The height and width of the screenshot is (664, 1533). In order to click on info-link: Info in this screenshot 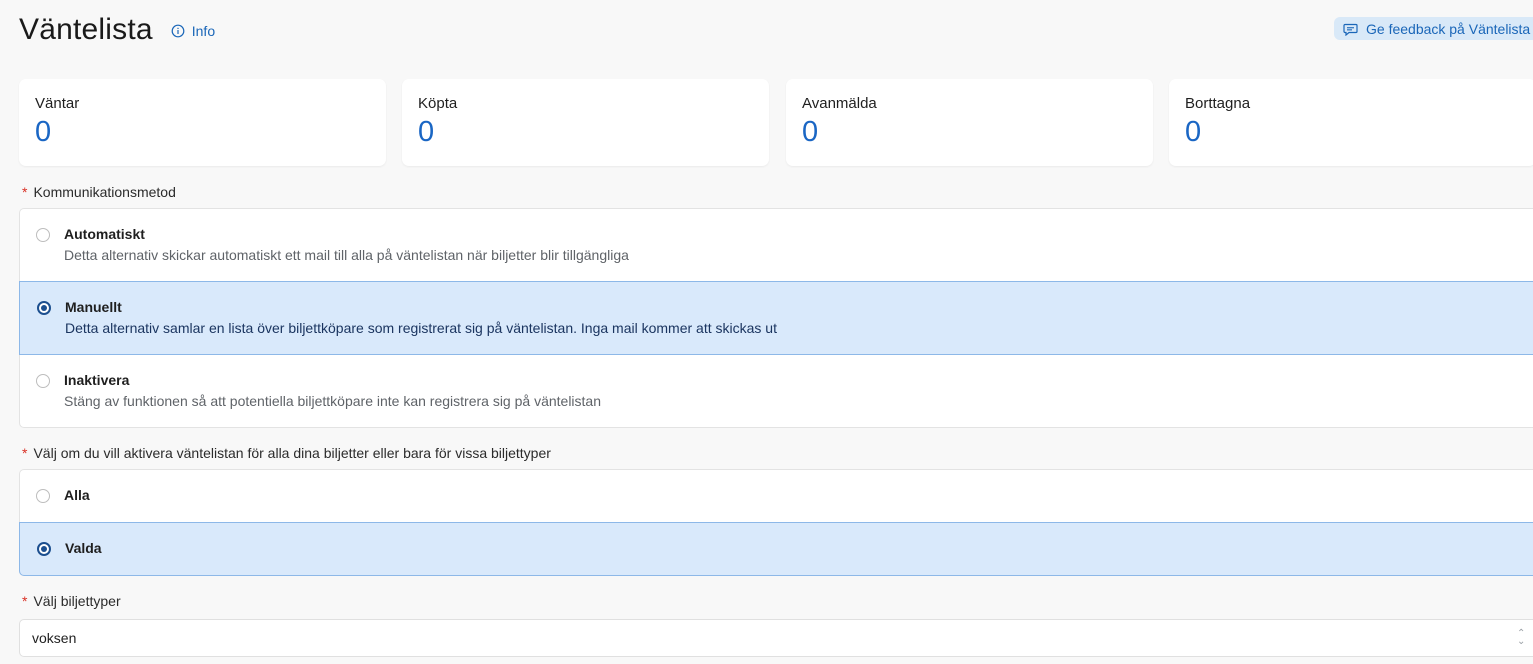, I will do `click(193, 31)`.